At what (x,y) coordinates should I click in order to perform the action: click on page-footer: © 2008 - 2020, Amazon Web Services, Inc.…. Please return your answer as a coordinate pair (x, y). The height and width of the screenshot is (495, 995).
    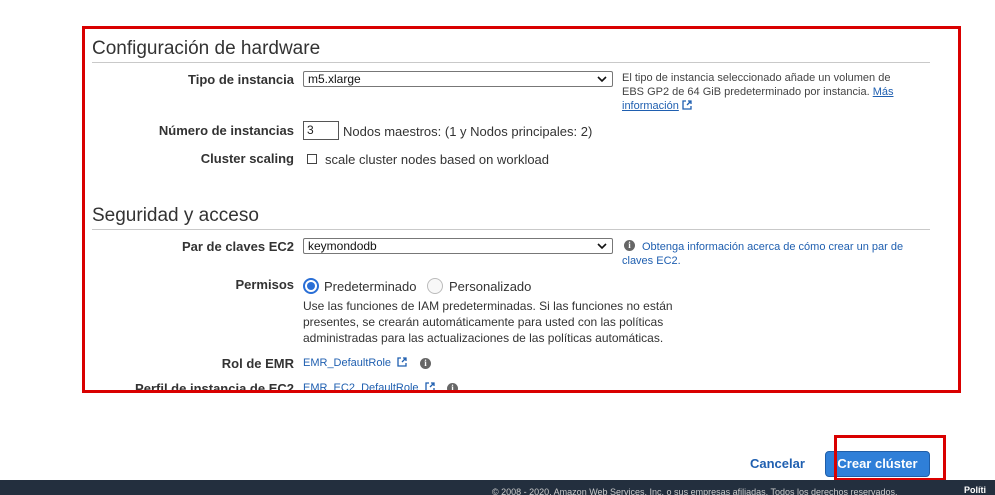
    Looking at the image, I should click on (497, 487).